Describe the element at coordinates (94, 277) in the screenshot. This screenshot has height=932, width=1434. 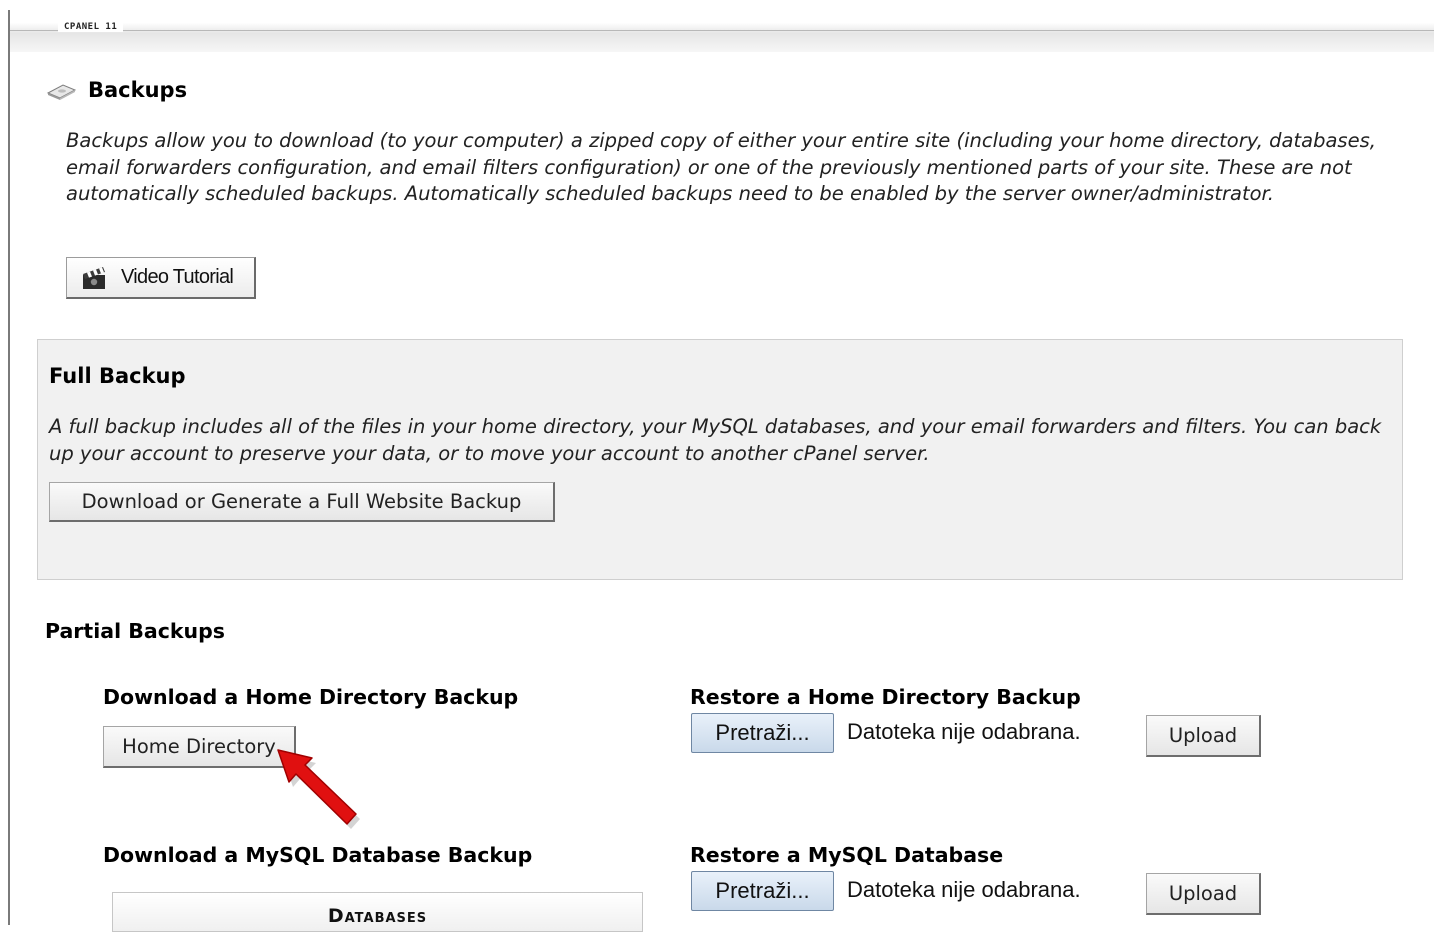
I see `clapperboard-icon` at that location.